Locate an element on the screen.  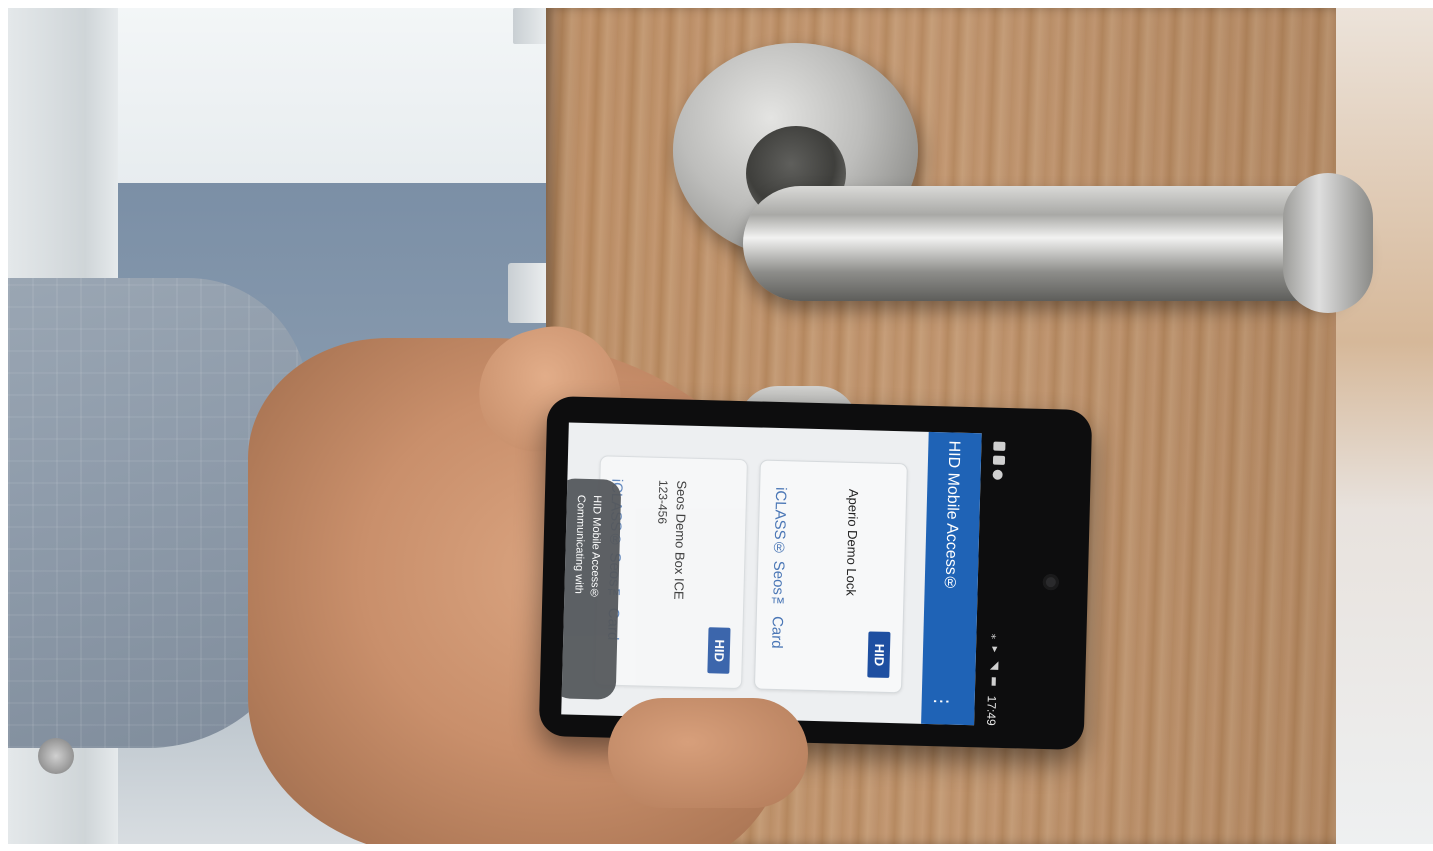
card-name: Seos Demo Box ICE is located at coordinates (680, 540).